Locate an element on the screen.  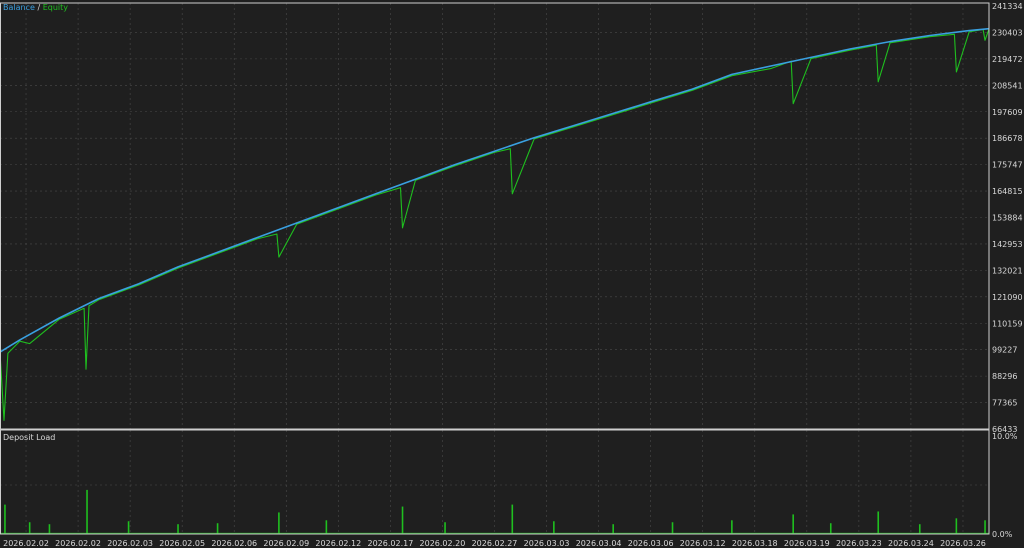
x-tick-label: 2026.02.06 is located at coordinates (234, 543).